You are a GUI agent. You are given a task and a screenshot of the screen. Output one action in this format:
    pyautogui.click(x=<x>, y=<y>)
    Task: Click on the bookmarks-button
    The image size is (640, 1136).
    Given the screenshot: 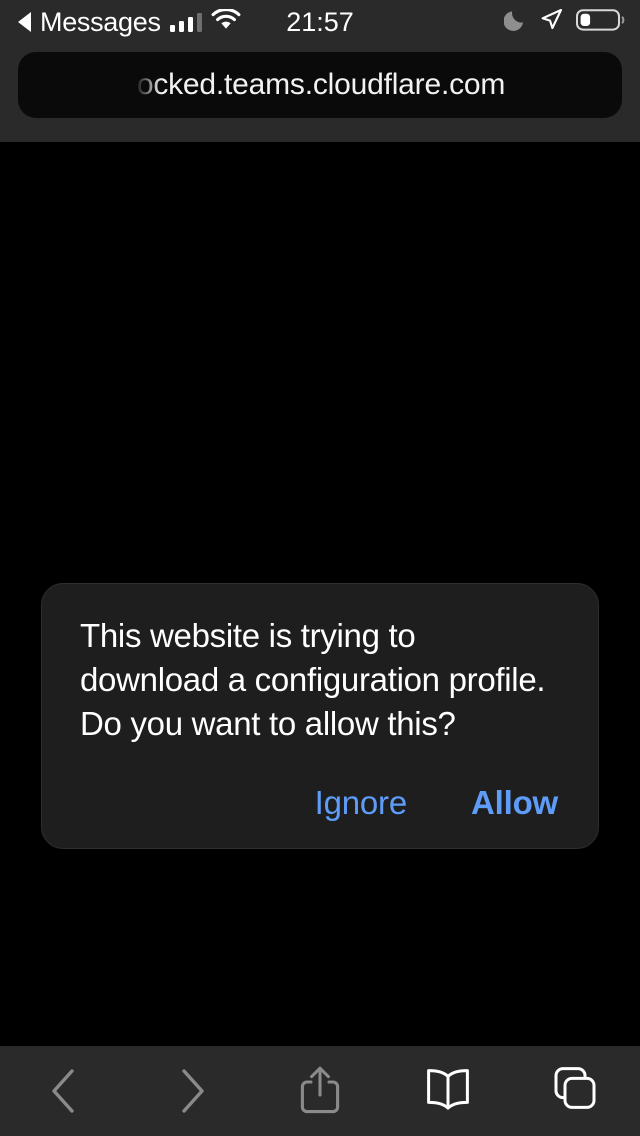 What is the action you would take?
    pyautogui.click(x=448, y=1092)
    